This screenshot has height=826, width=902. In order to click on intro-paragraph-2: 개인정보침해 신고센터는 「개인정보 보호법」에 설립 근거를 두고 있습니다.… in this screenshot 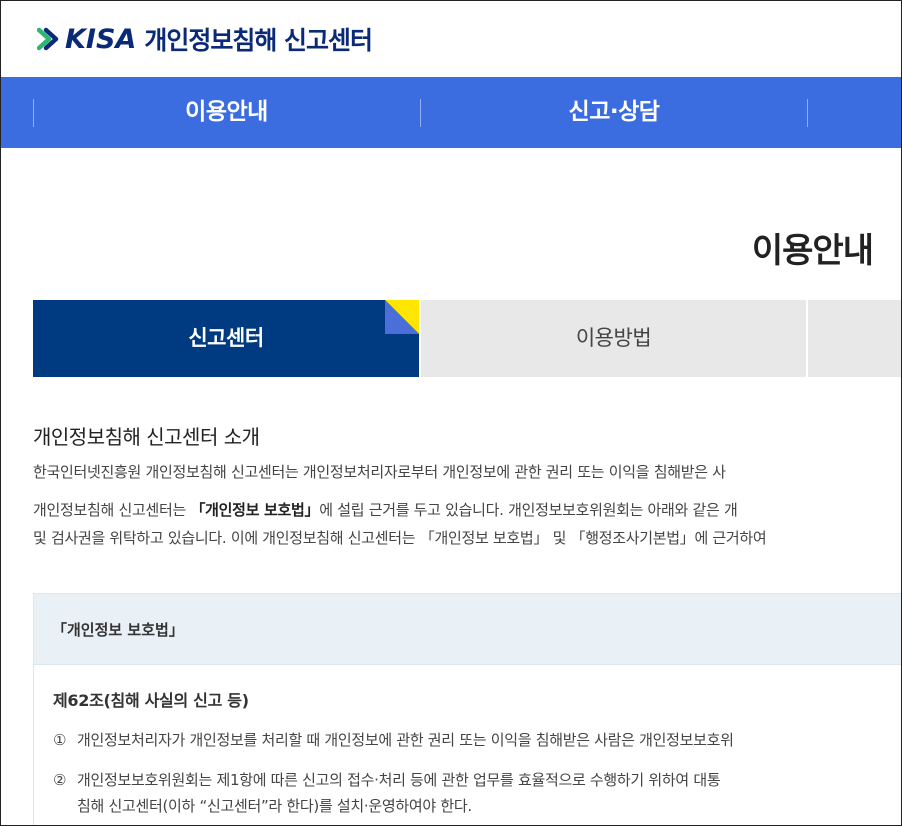, I will do `click(385, 509)`.